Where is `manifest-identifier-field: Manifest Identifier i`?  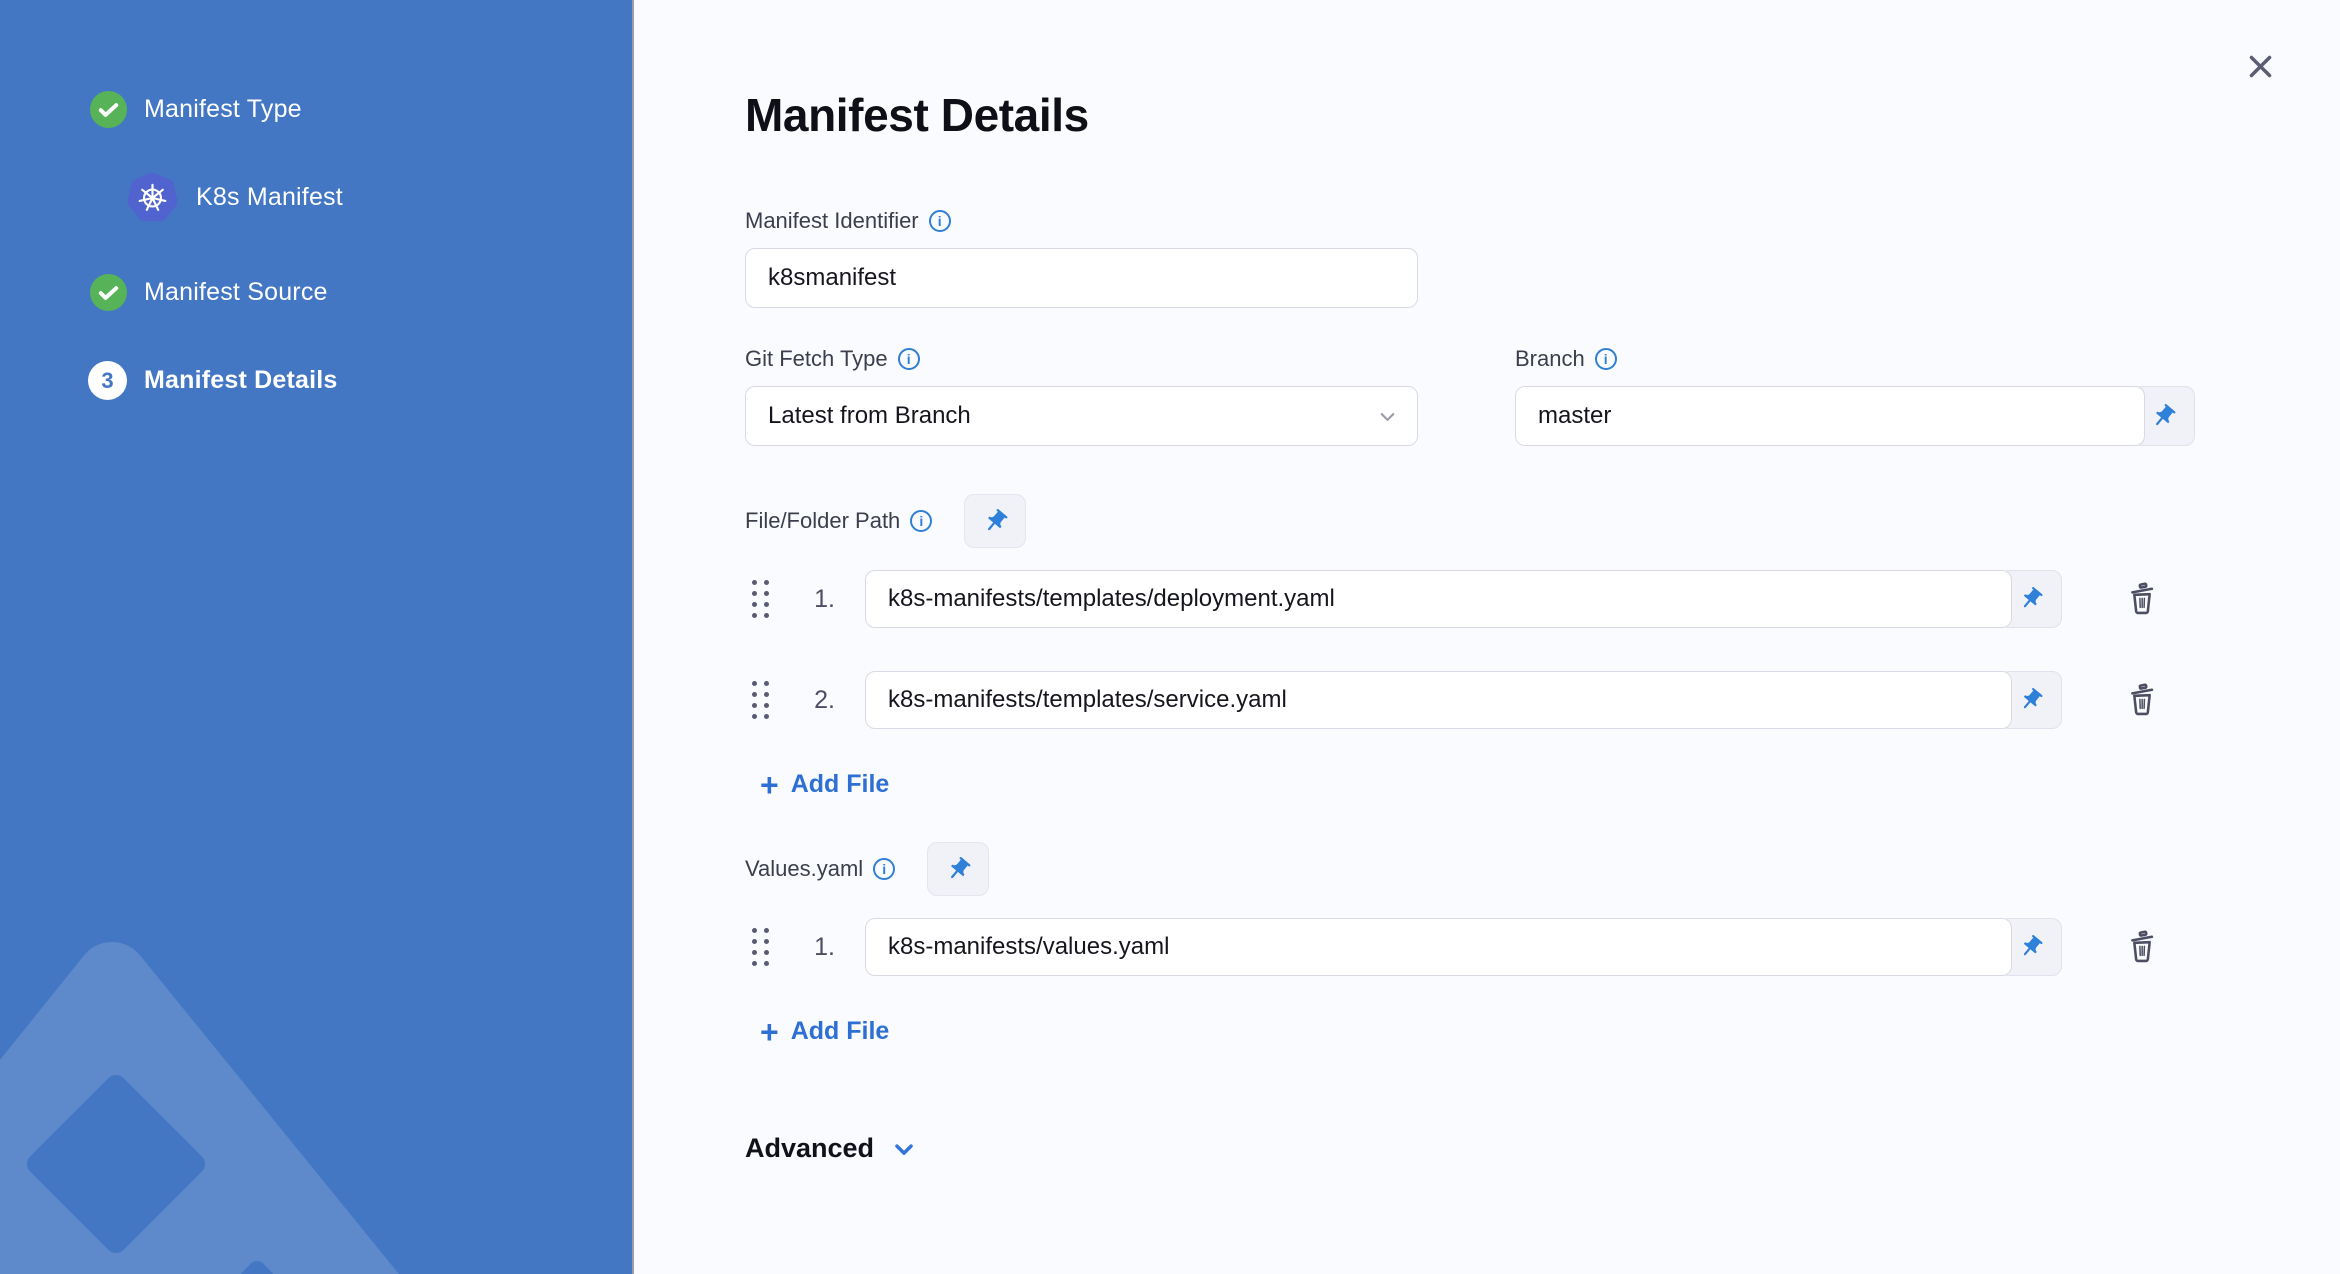 manifest-identifier-field: Manifest Identifier i is located at coordinates (1542, 257).